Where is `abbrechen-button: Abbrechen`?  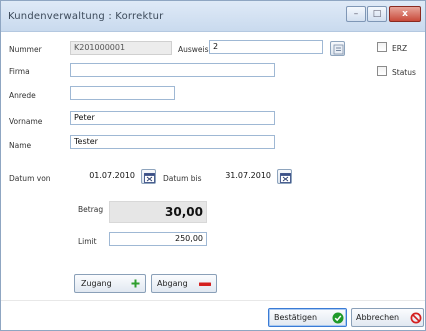
abbrechen-button: Abbrechen is located at coordinates (387, 317).